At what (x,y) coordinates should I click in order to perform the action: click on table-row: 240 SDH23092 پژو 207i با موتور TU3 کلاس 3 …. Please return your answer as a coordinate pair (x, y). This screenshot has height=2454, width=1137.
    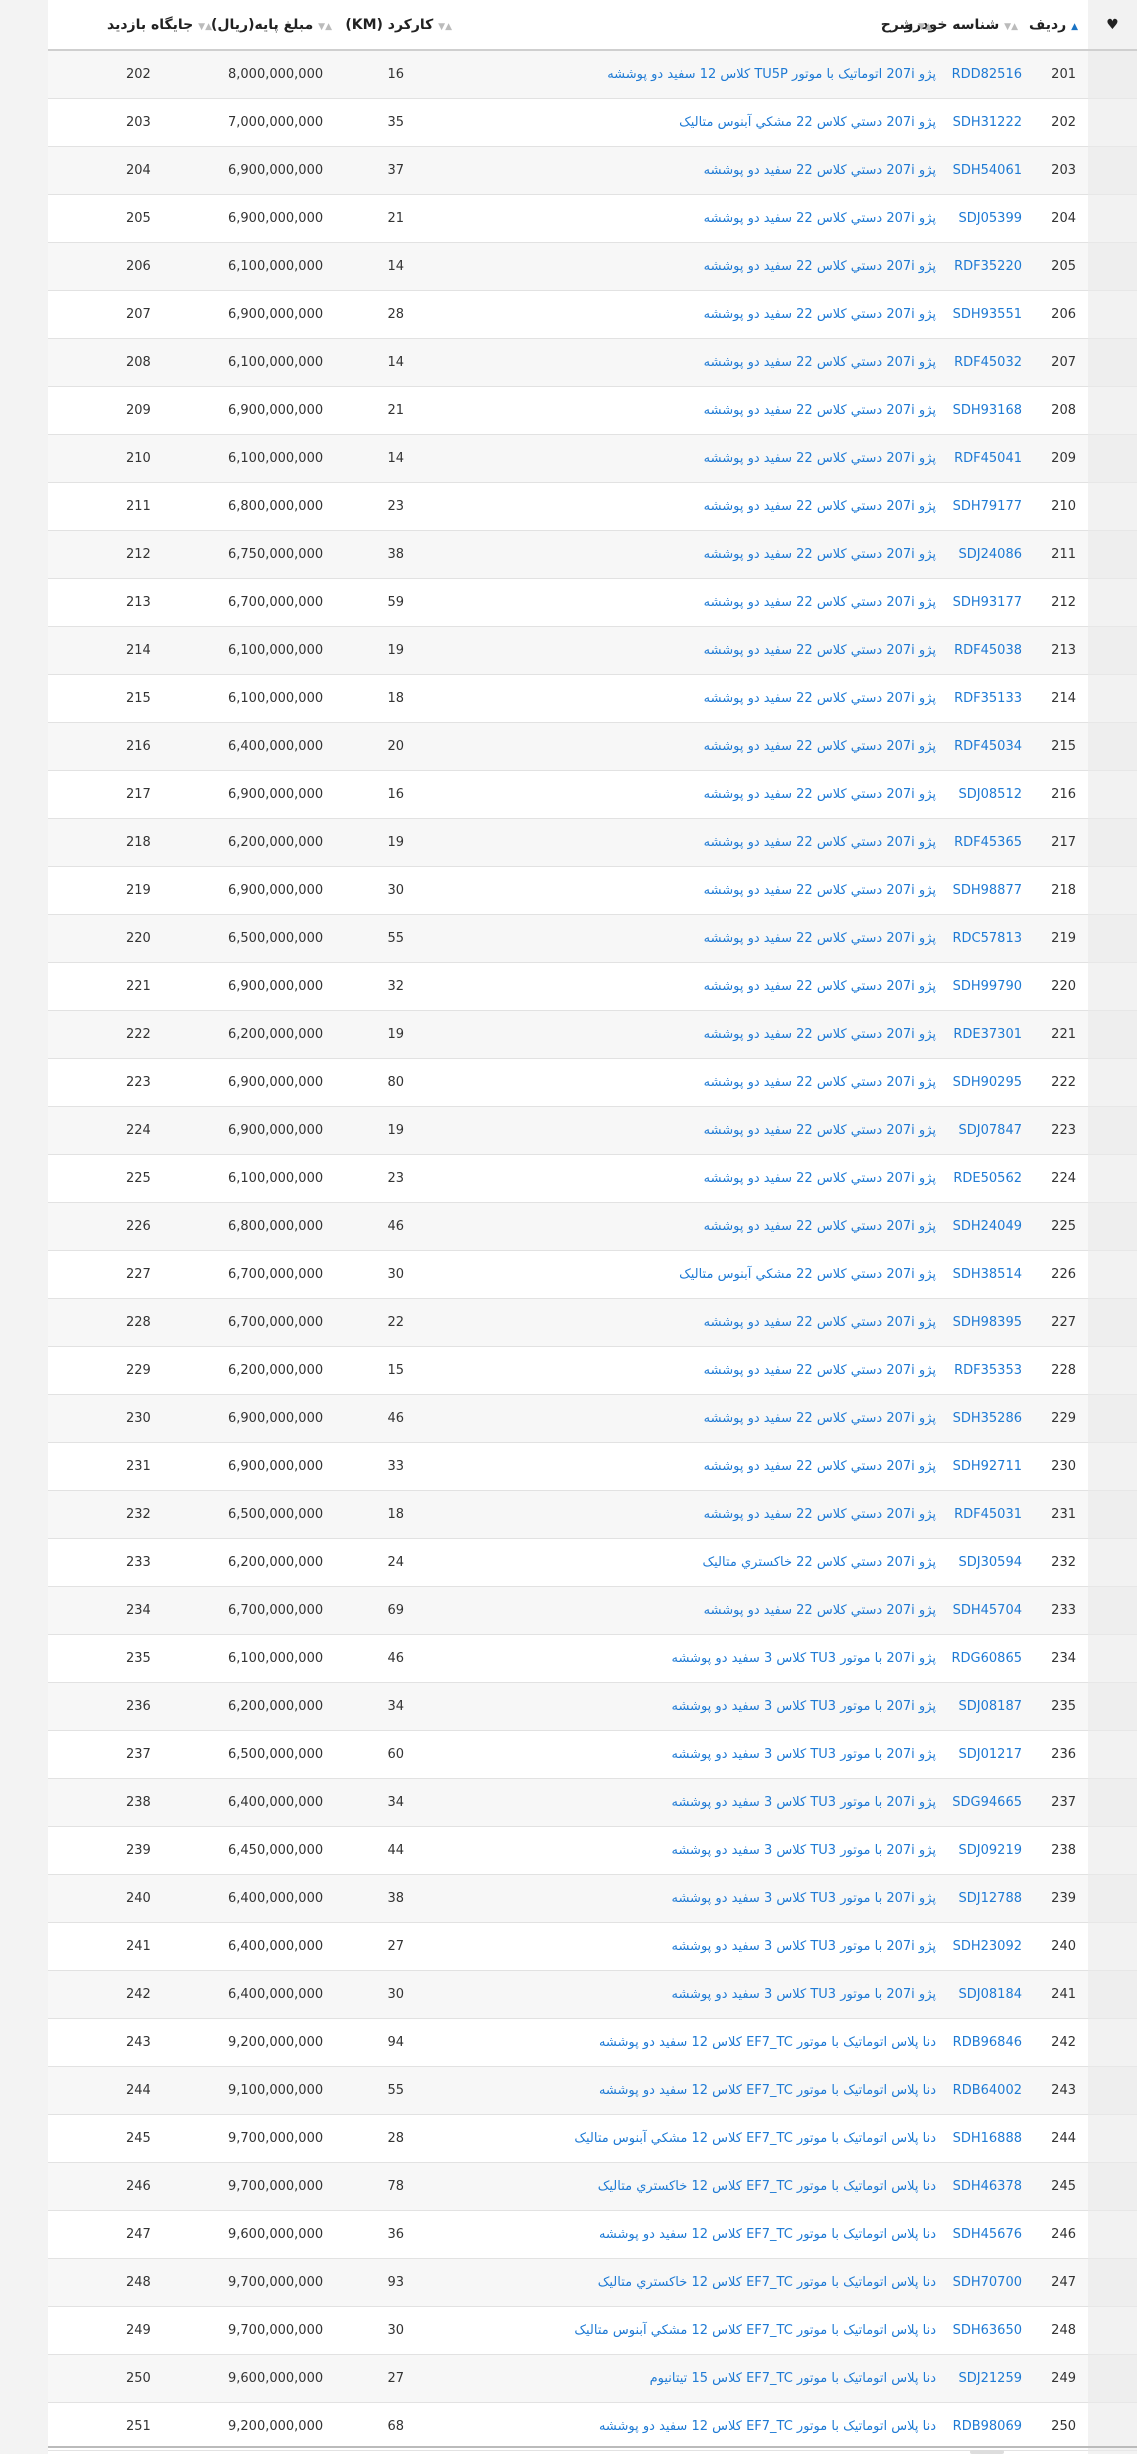
    Looking at the image, I should click on (592, 1946).